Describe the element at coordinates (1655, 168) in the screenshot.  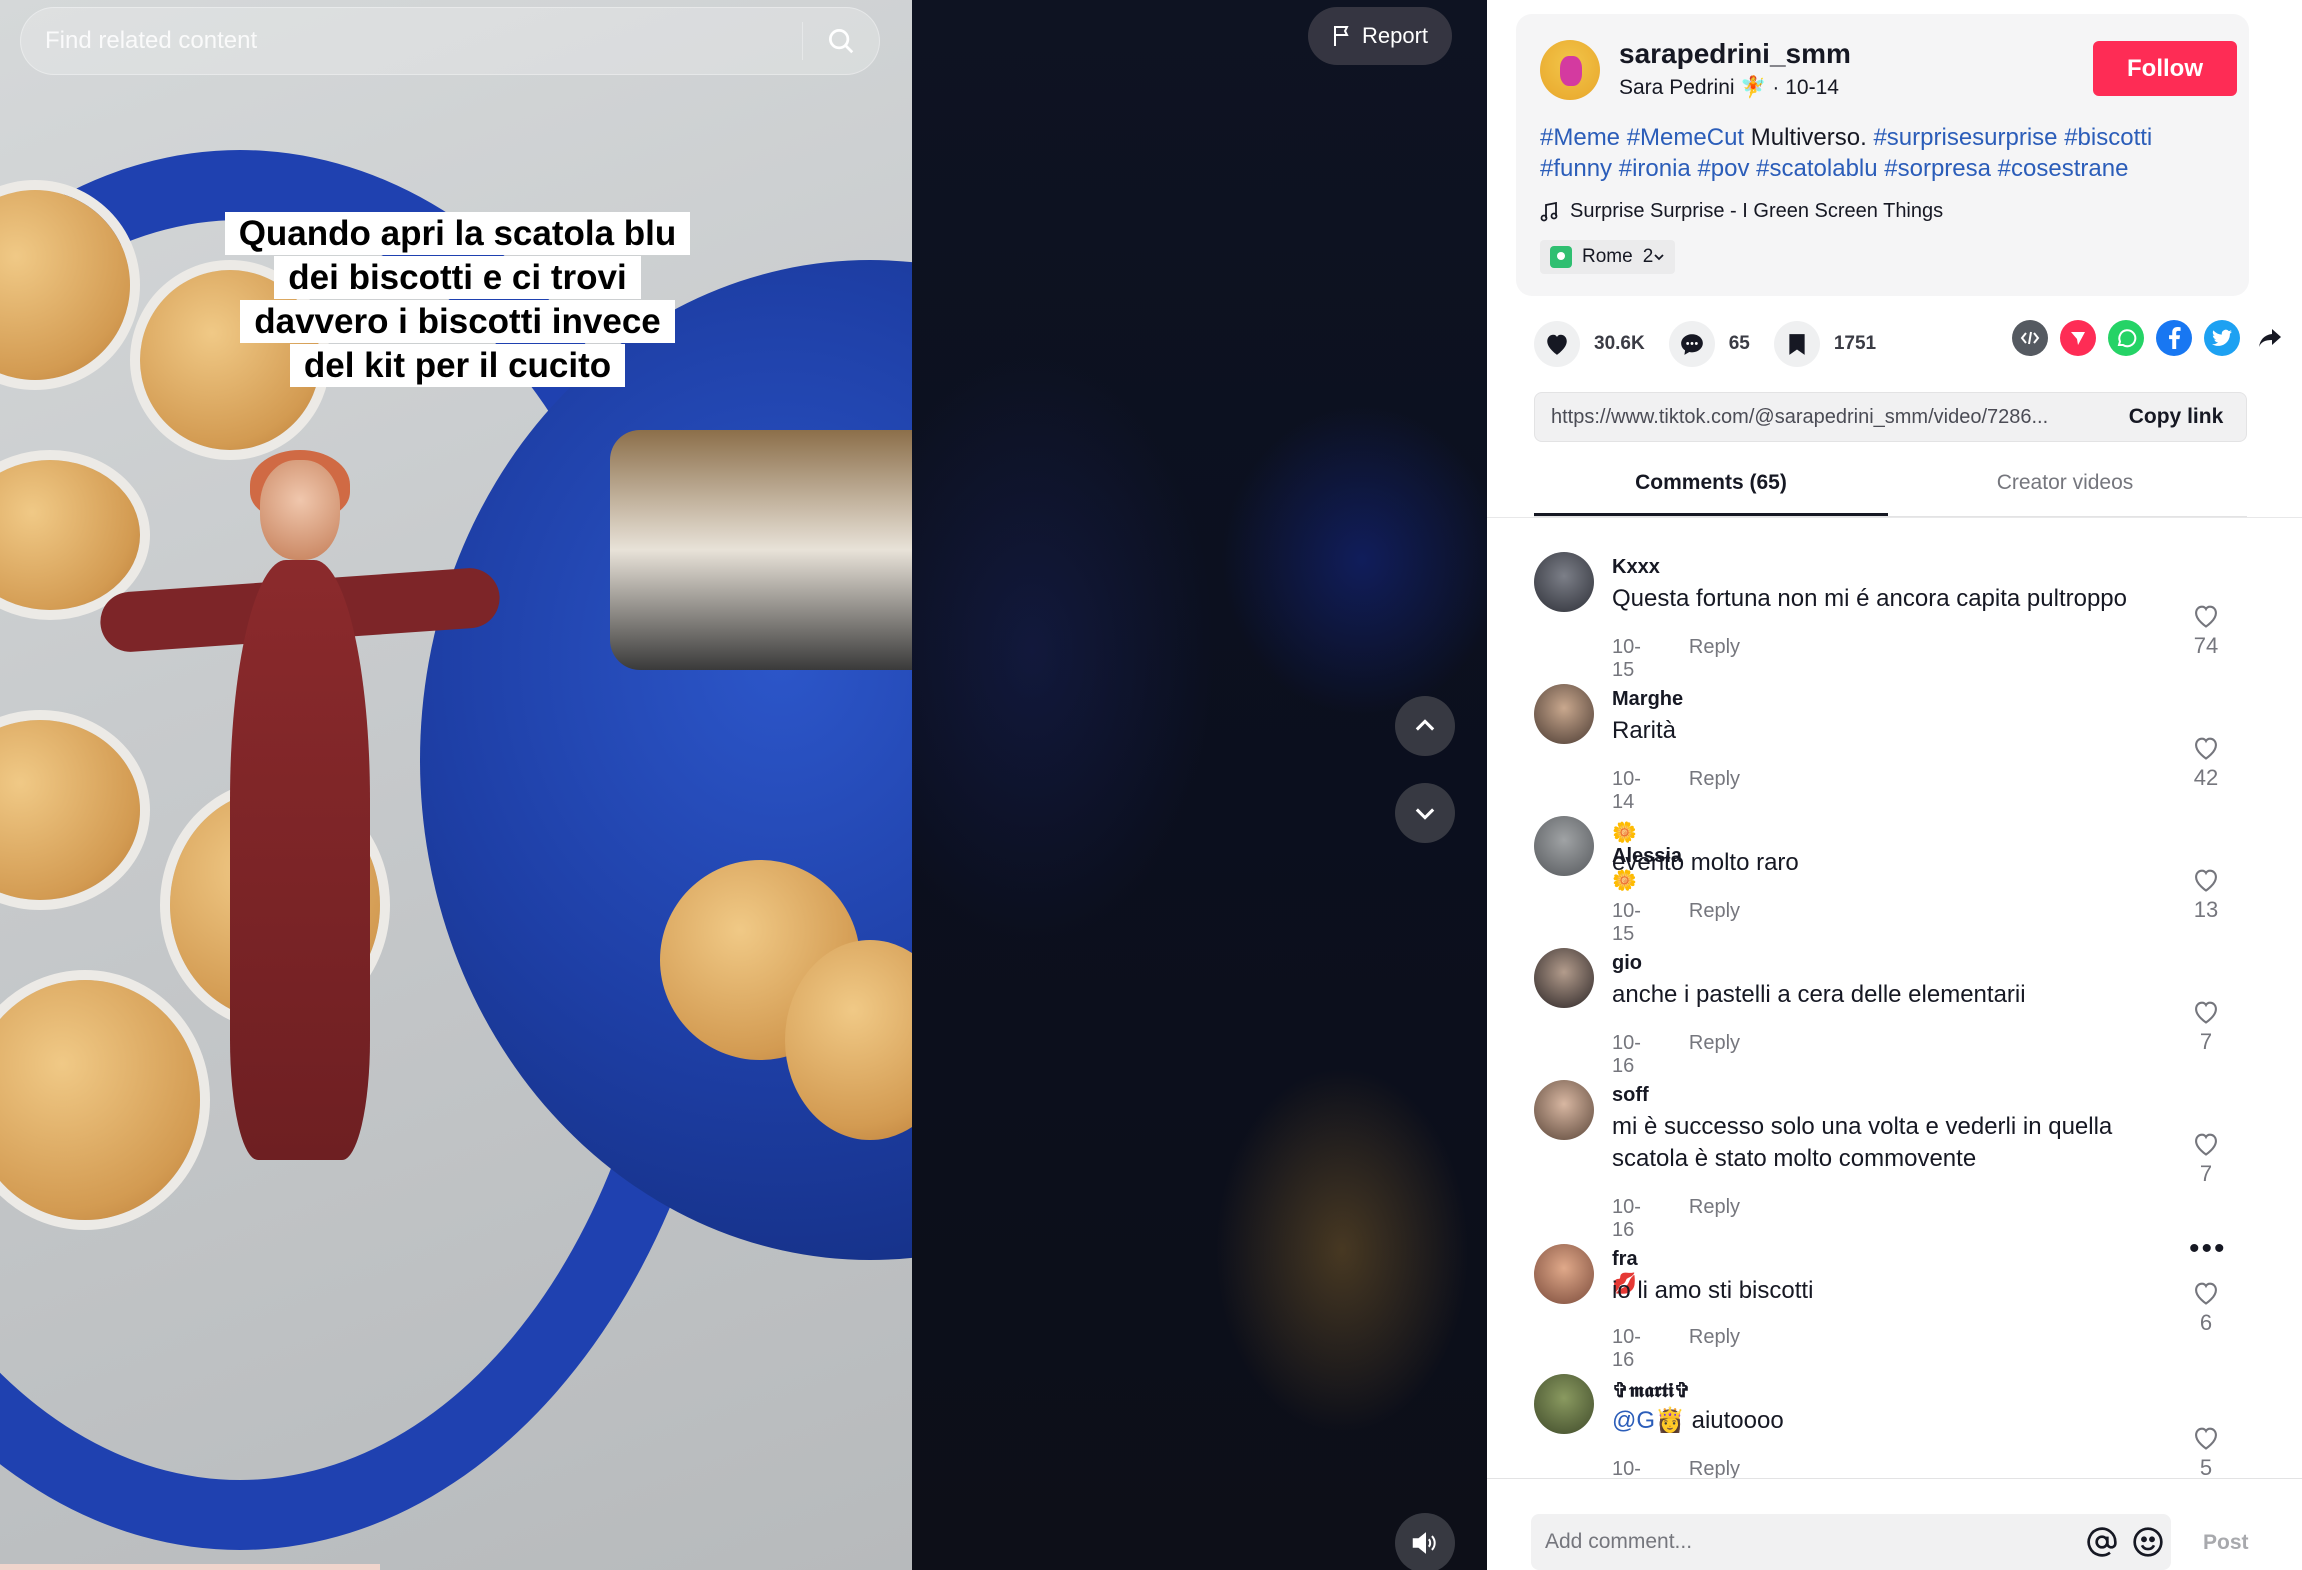
I see `hashtag: #ironia` at that location.